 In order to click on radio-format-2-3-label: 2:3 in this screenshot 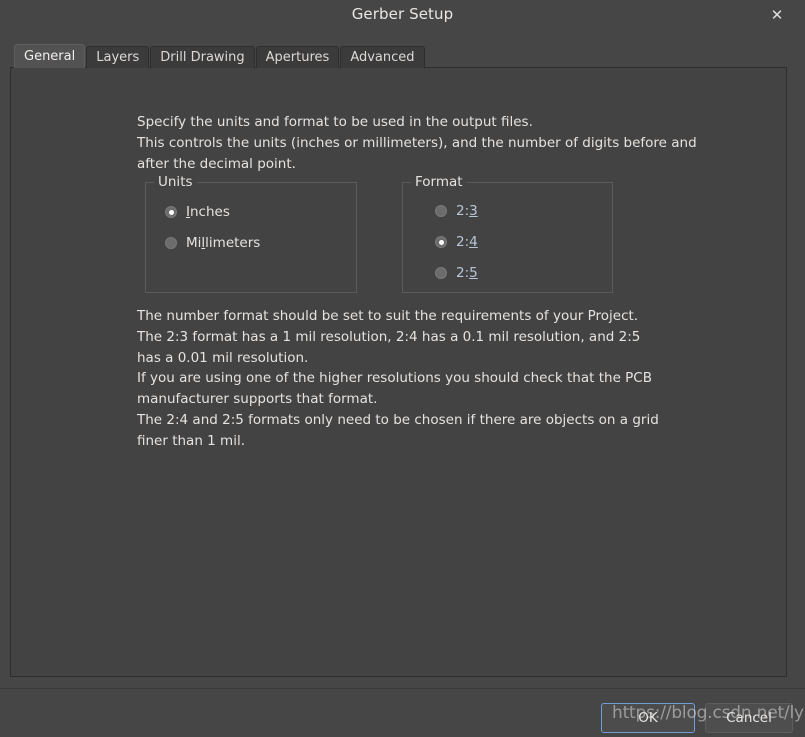, I will do `click(467, 211)`.